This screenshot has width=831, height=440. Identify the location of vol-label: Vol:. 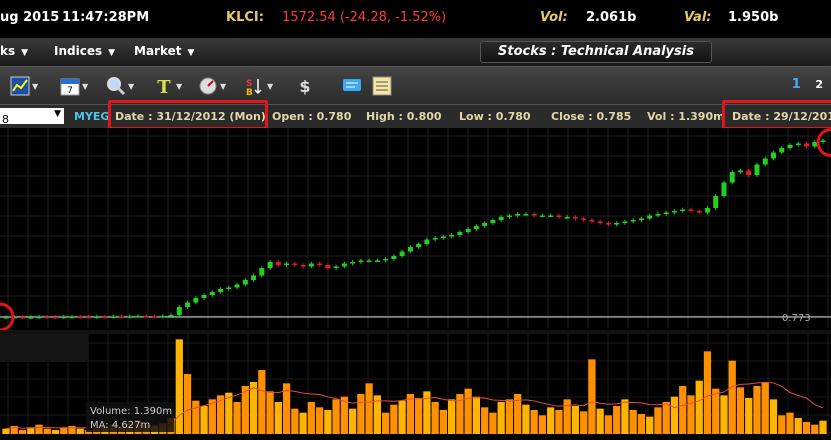
(554, 17).